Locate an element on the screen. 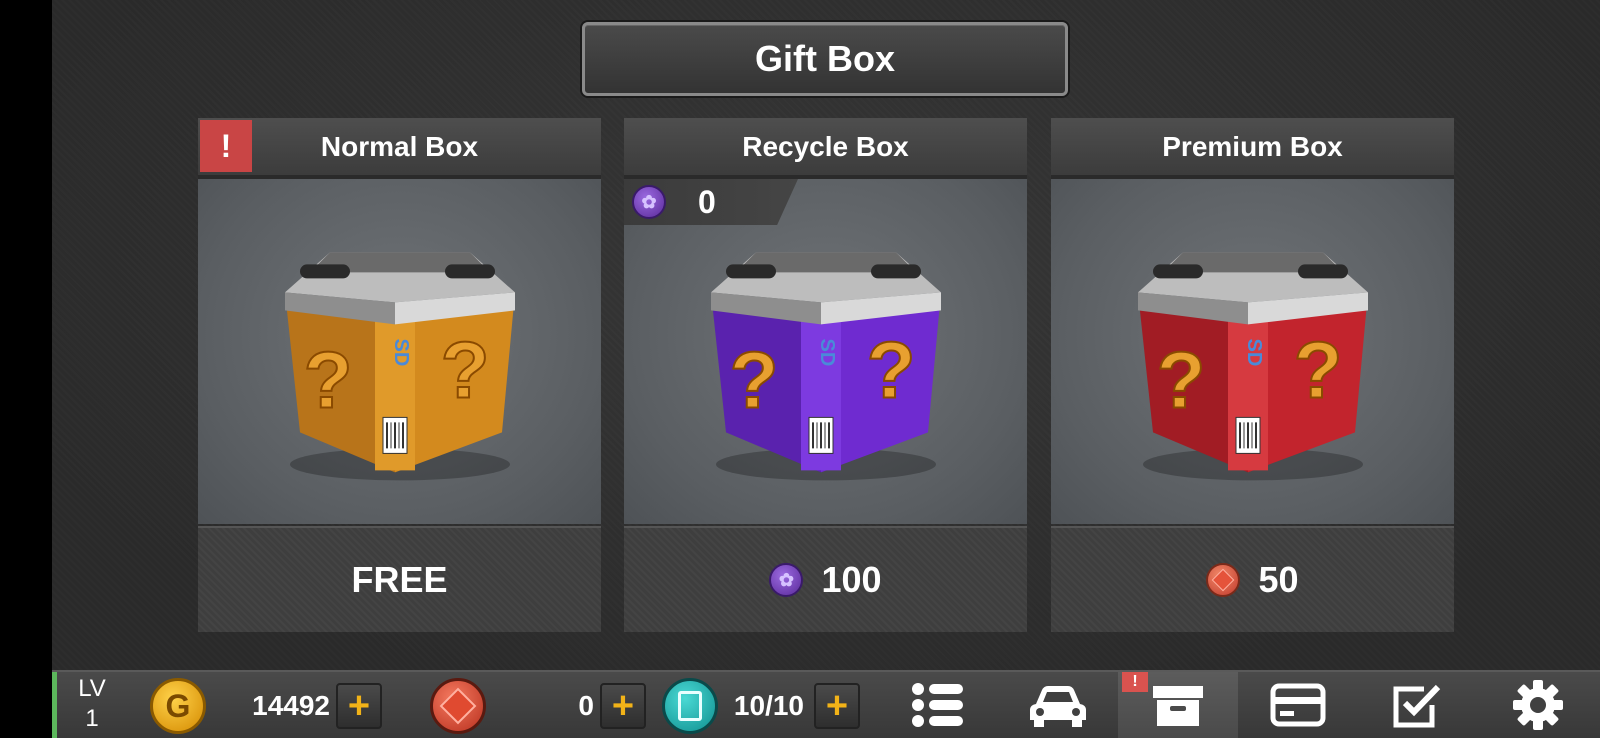 The height and width of the screenshot is (738, 1600). premium-box-image-area: ? ? SD is located at coordinates (1252, 351).